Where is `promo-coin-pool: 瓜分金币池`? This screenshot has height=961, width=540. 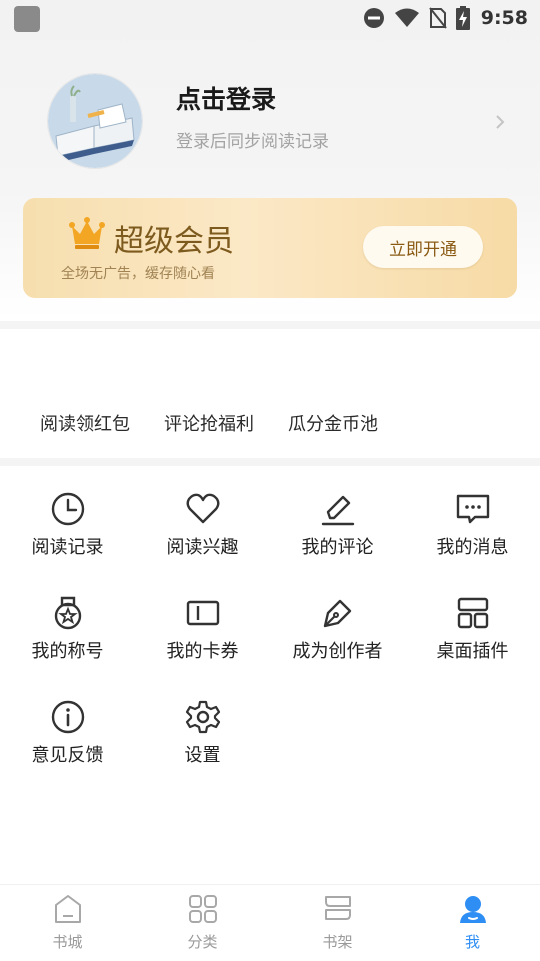 promo-coin-pool: 瓜分金币池 is located at coordinates (333, 423).